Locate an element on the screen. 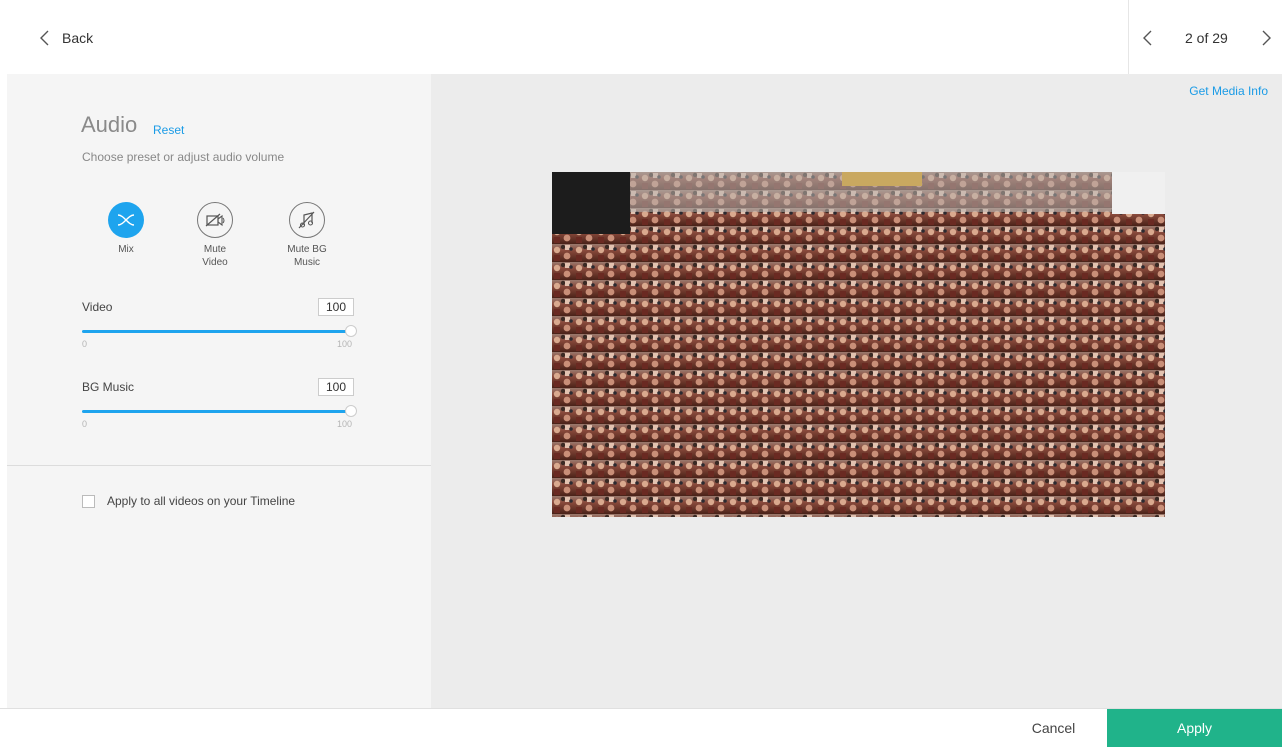  audio-title: Audio is located at coordinates (109, 124).